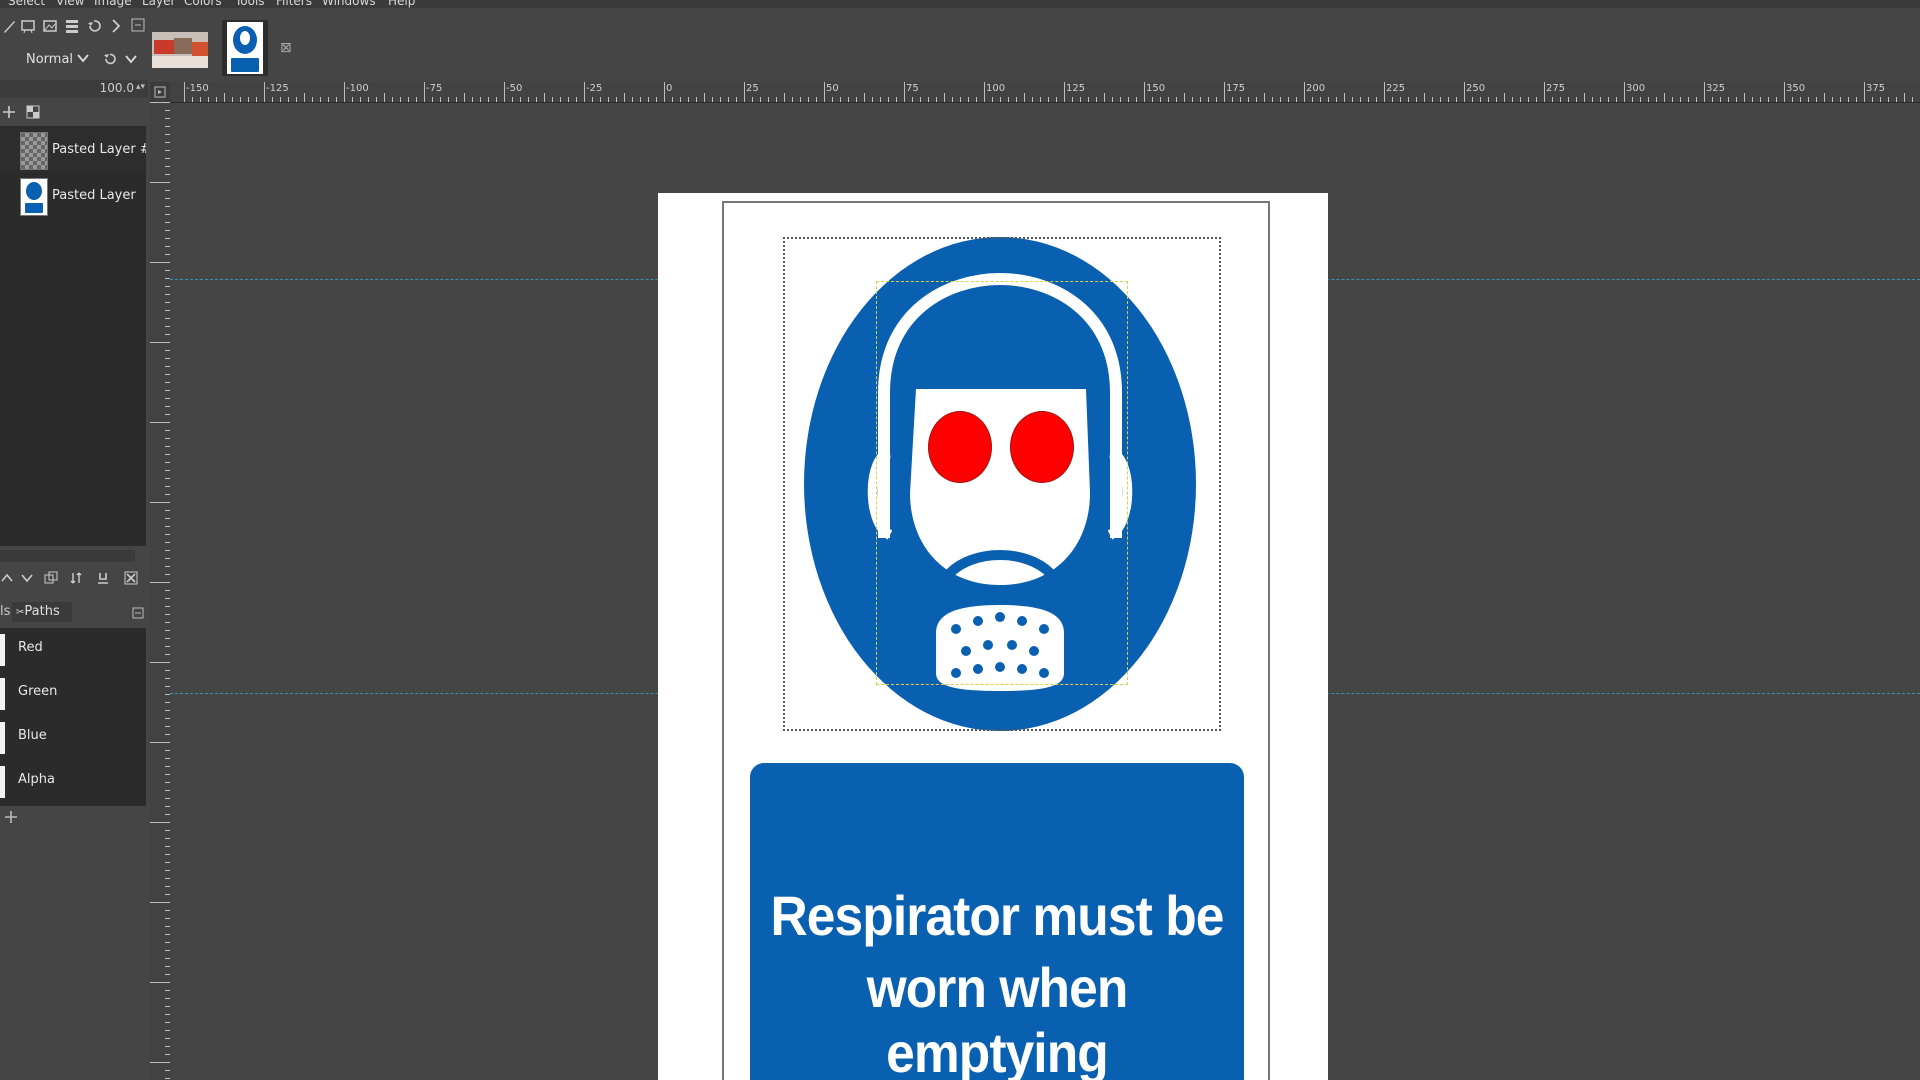 The image size is (1920, 1080). I want to click on chevron-right-icon, so click(116, 28).